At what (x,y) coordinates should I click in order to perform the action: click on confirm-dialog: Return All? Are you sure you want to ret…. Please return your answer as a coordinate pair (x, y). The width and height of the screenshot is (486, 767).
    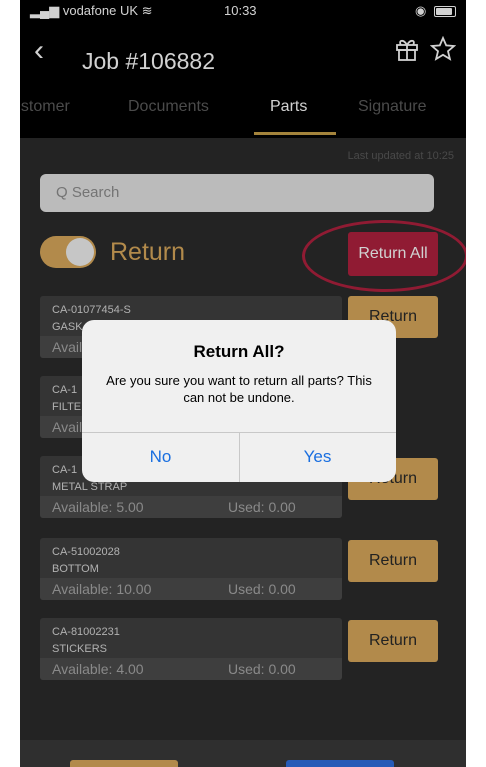
    Looking at the image, I should click on (239, 401).